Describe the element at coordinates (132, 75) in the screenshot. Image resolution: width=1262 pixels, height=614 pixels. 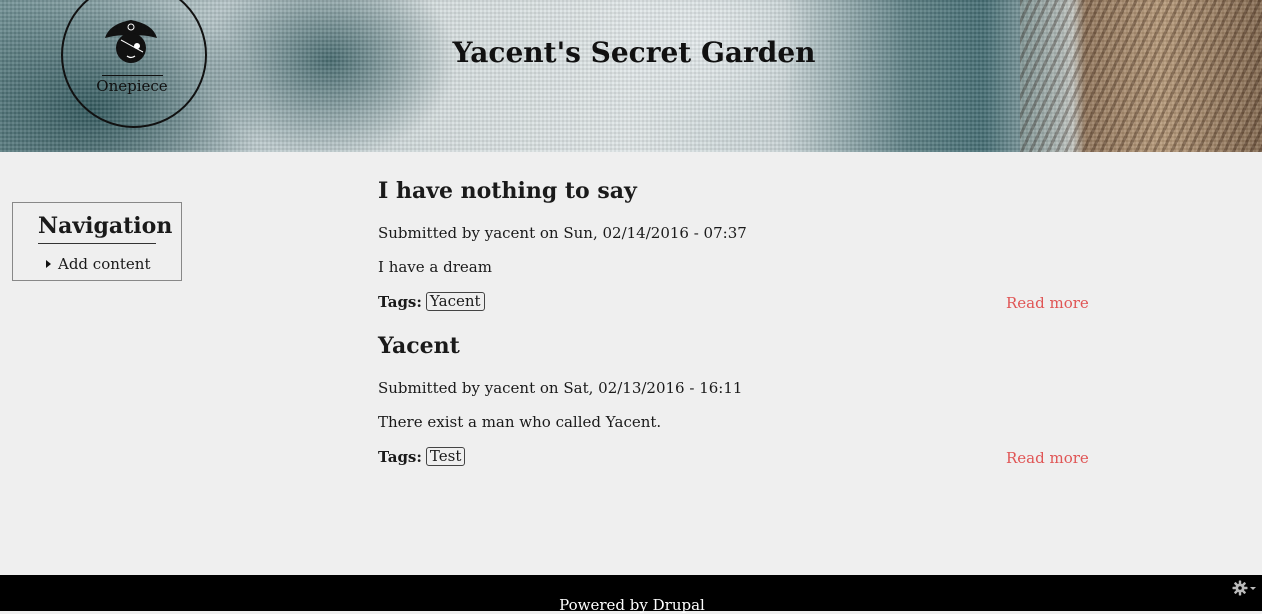
I see `logo-underline` at that location.